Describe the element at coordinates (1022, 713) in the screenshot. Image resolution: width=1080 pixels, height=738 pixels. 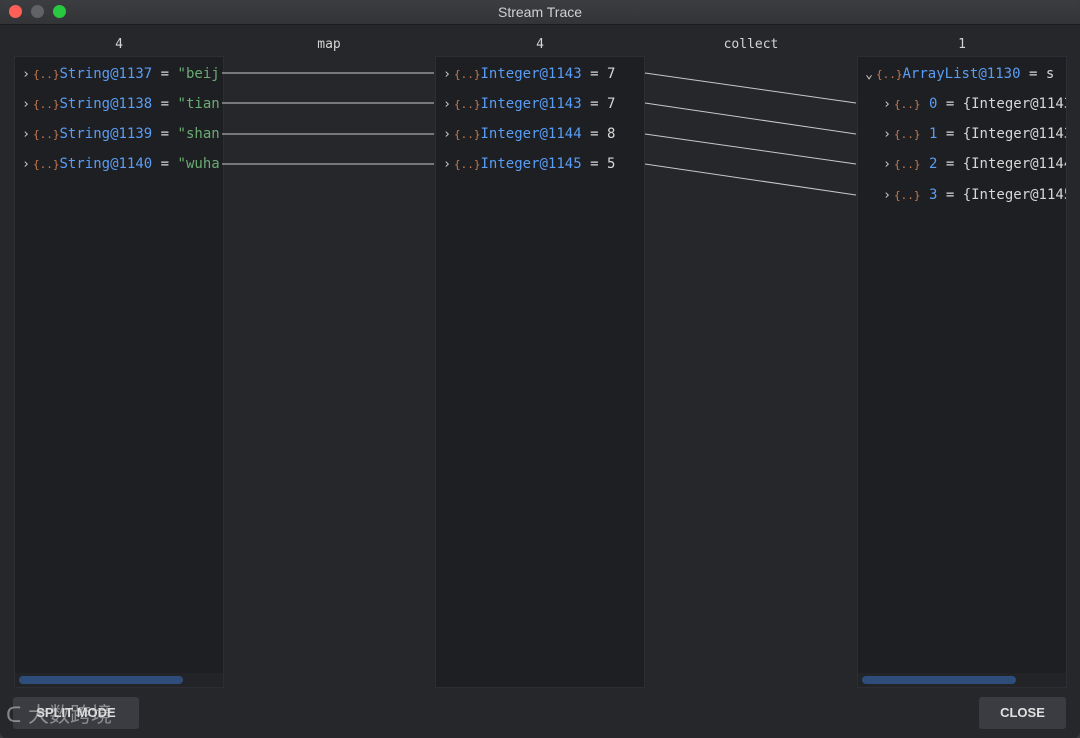
I see `close-button: CLOSE` at that location.